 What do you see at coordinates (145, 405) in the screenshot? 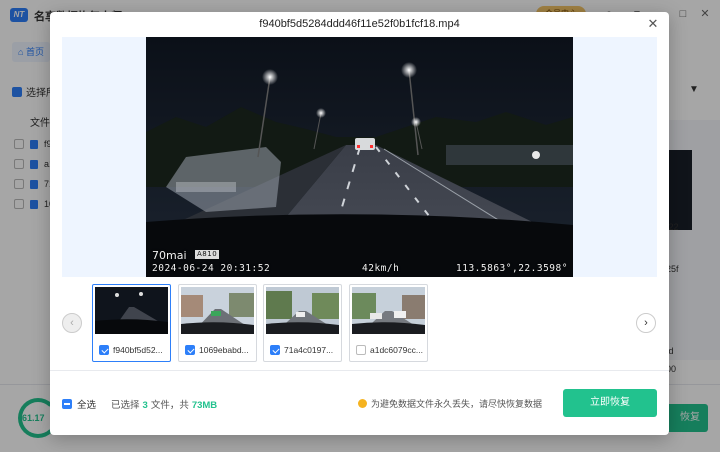
I see `selected-count: 3` at bounding box center [145, 405].